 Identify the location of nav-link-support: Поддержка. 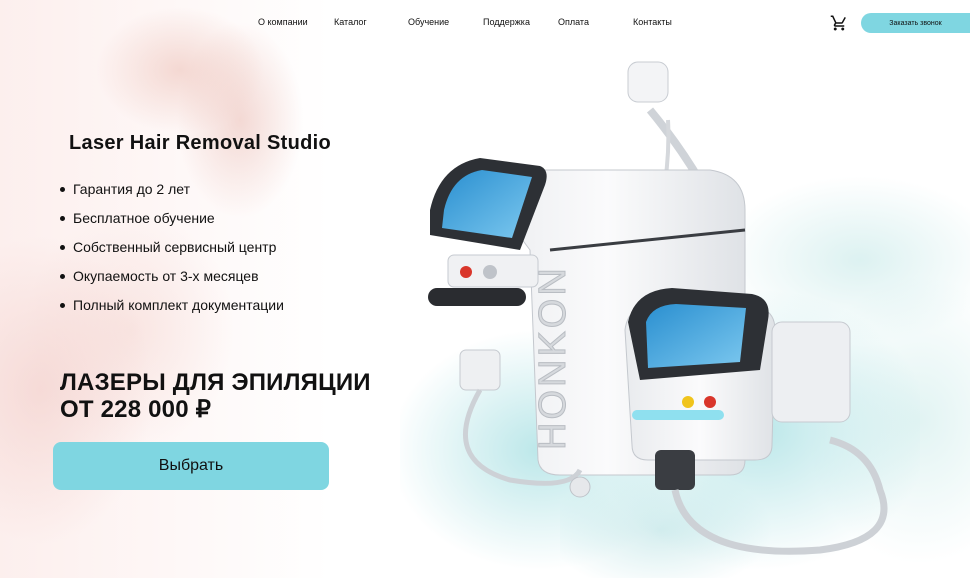
(506, 22).